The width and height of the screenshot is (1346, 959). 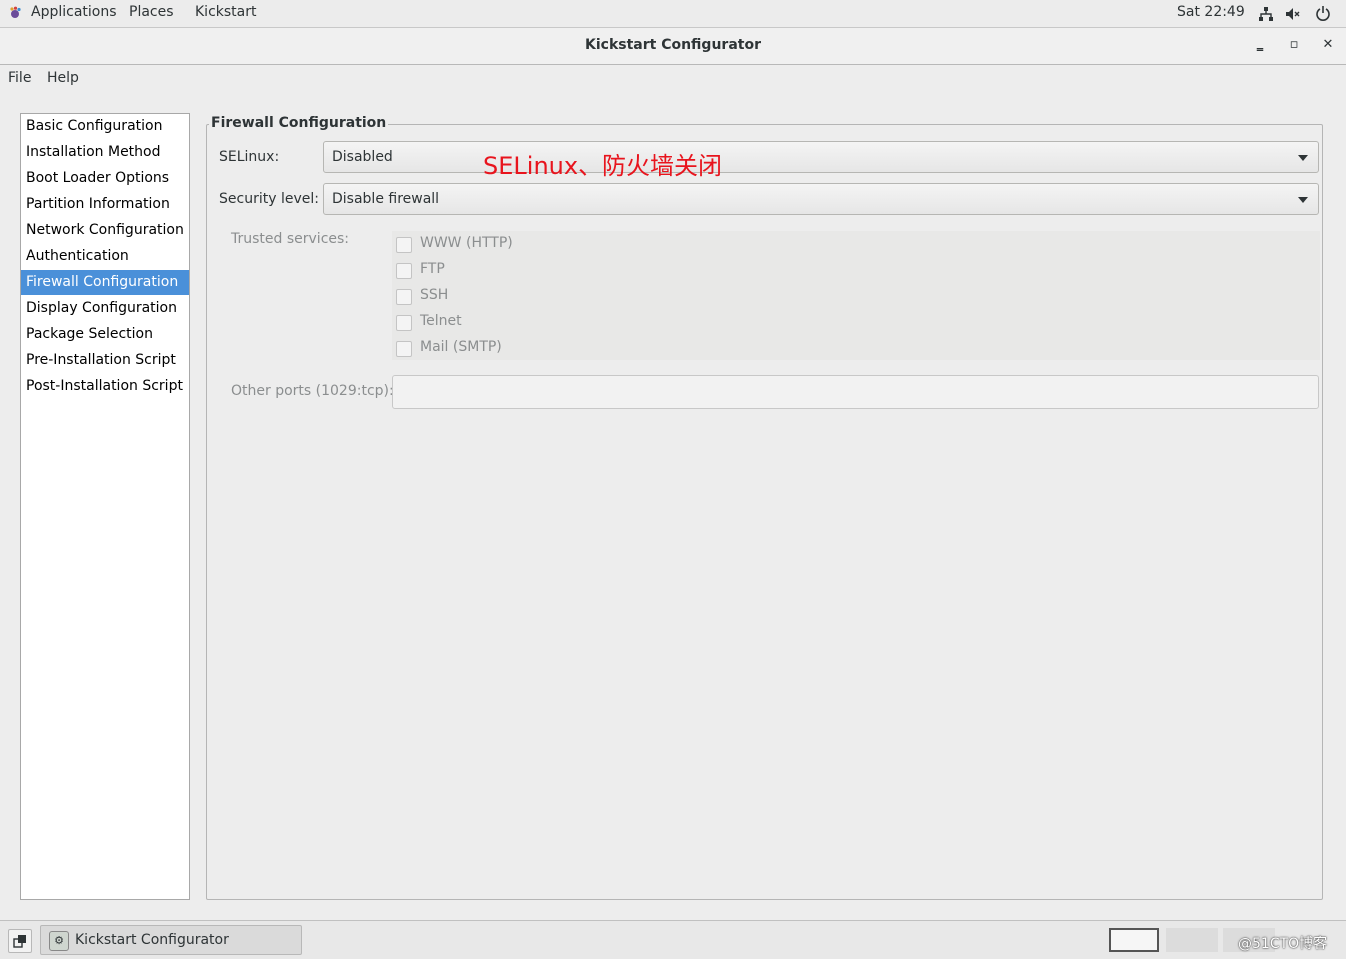 What do you see at coordinates (404, 349) in the screenshot?
I see `mail-smtp-checkbox` at bounding box center [404, 349].